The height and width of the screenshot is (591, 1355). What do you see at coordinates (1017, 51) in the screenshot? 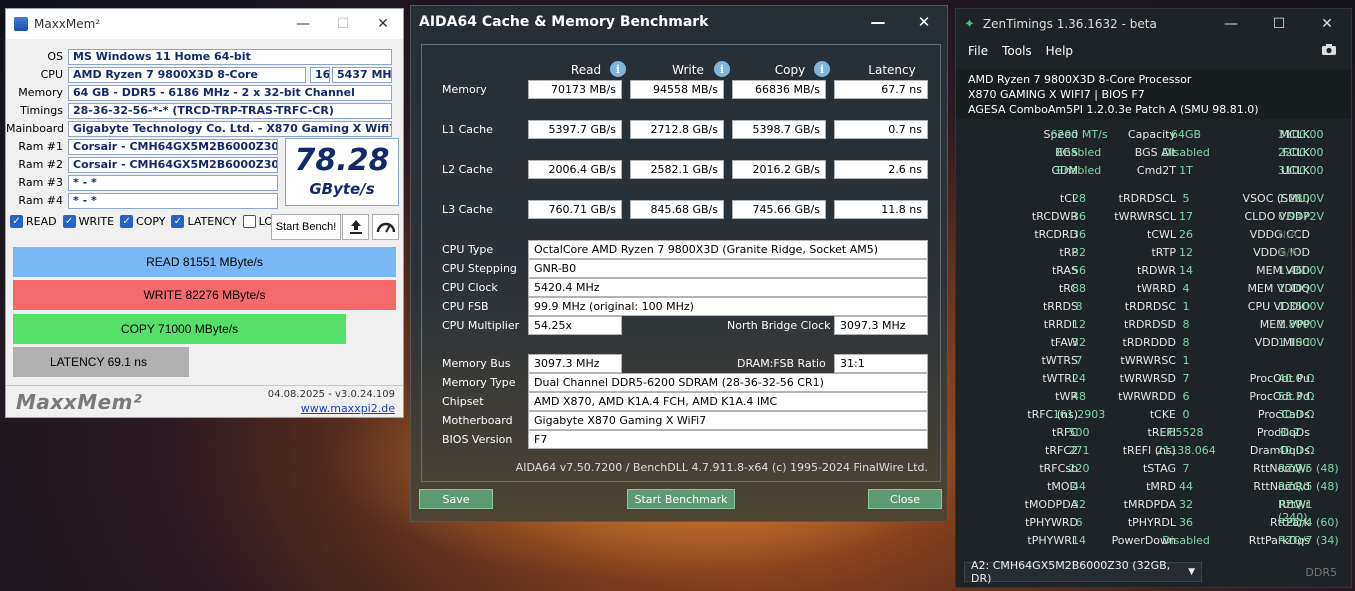
I see `menu-tools: Tools` at bounding box center [1017, 51].